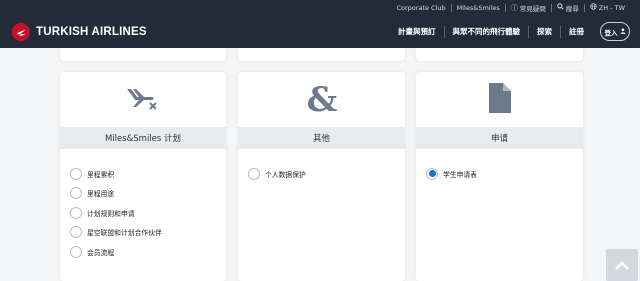 This screenshot has height=281, width=640. Describe the element at coordinates (514, 7) in the screenshot. I see `info-icon: ⓘ` at that location.